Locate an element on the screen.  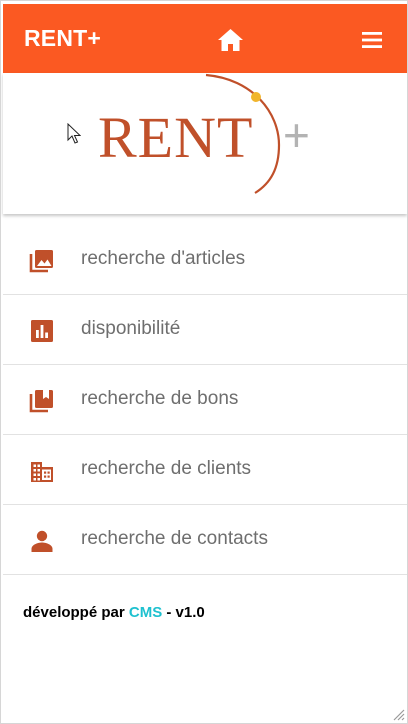
building-icon is located at coordinates (42, 472).